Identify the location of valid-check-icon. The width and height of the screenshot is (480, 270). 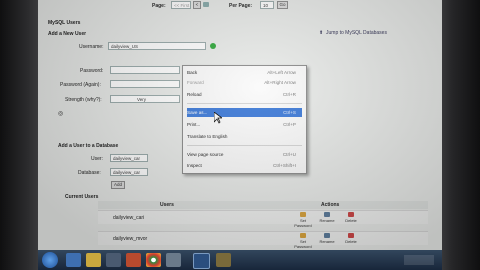
(213, 46).